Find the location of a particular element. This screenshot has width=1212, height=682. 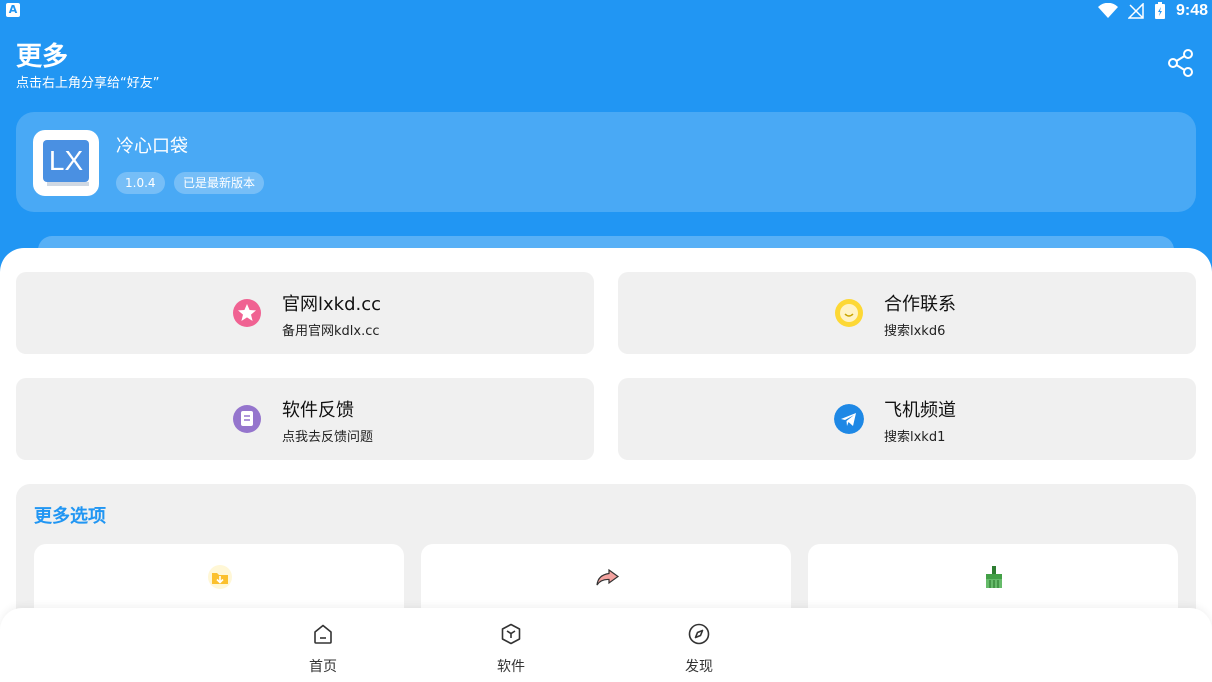

link-subtitle: 备用官网kdlx.cc is located at coordinates (331, 331).